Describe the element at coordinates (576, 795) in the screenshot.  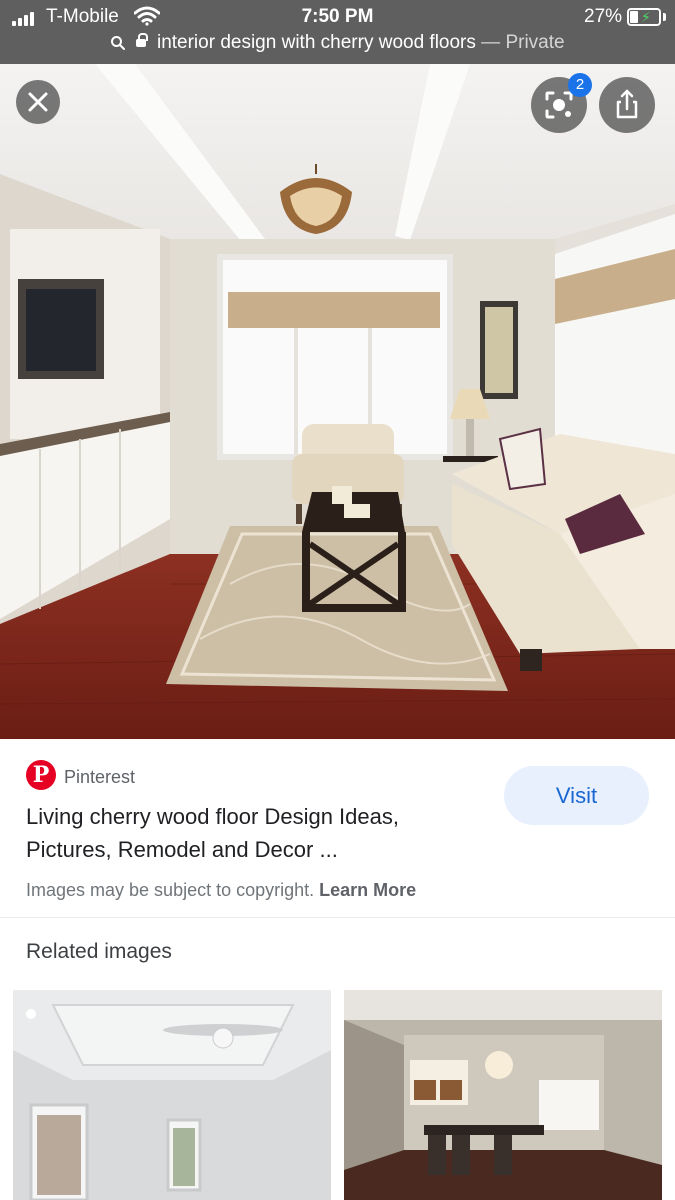
I see `visit-button: Visit` at that location.